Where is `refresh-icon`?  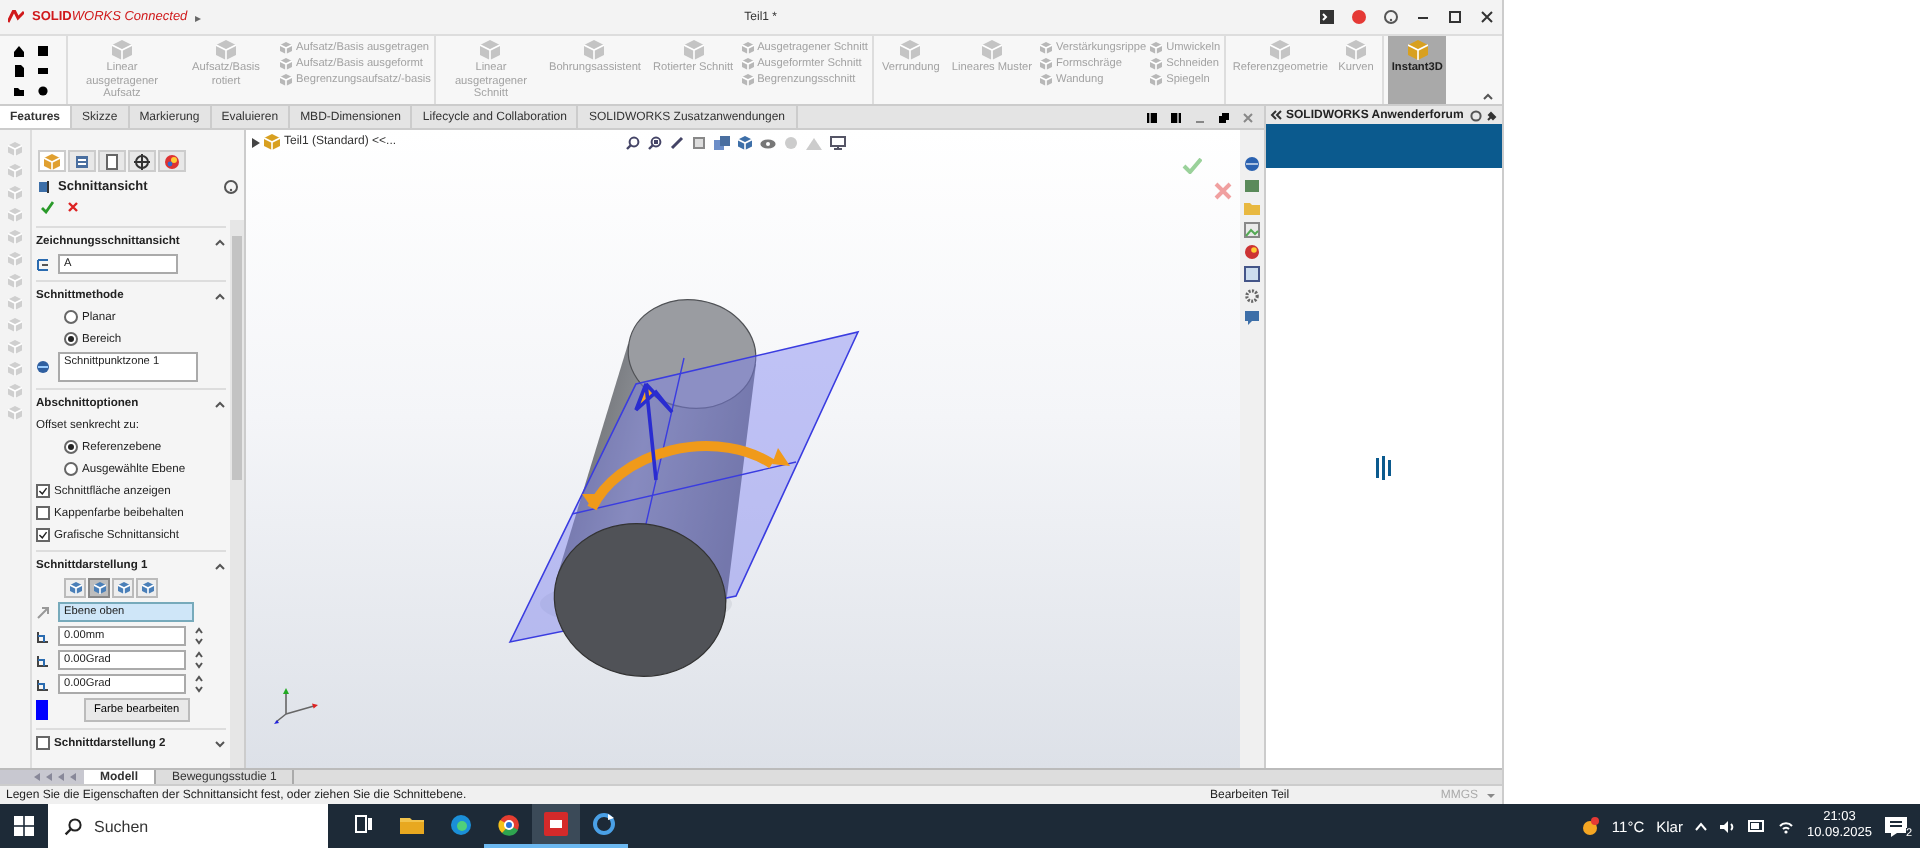 refresh-icon is located at coordinates (1476, 115).